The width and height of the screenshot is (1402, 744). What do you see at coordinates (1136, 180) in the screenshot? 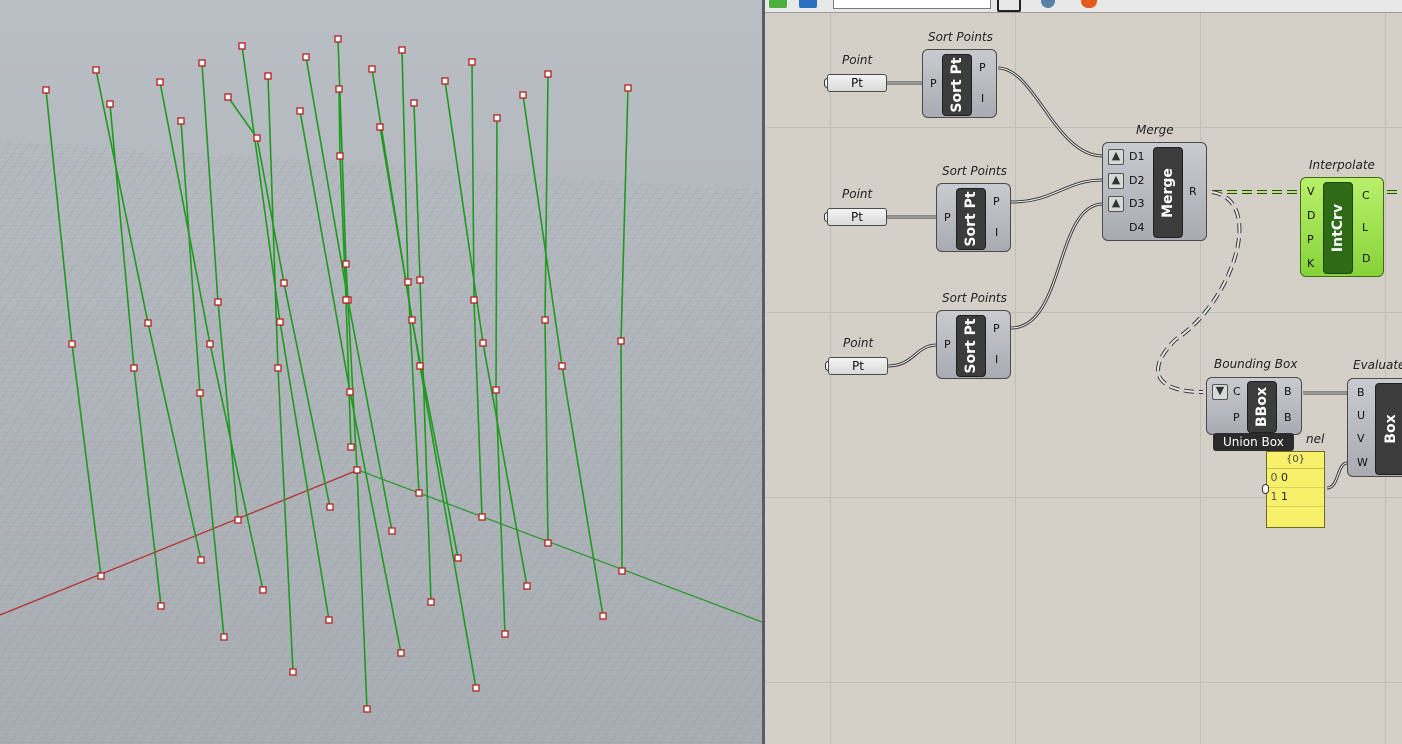
I see `merge-input-d2: D2` at bounding box center [1136, 180].